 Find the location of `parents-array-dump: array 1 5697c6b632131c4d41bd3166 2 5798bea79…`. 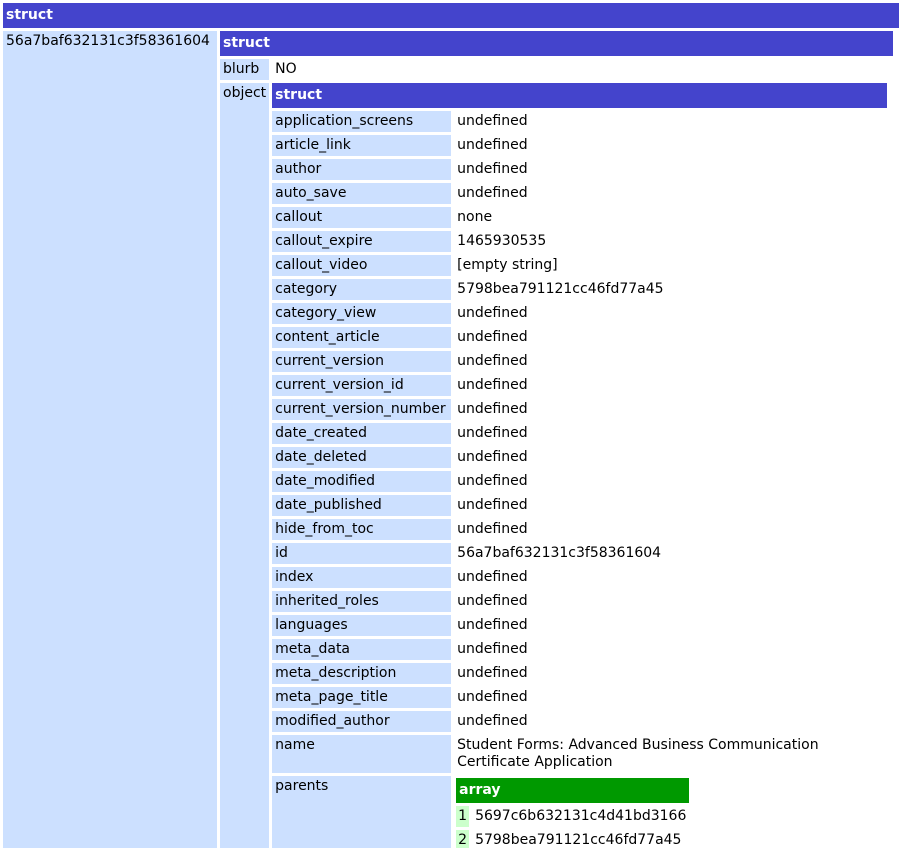

parents-array-dump: array 1 5697c6b632131c4d41bd3166 2 5798bea79… is located at coordinates (572, 811).